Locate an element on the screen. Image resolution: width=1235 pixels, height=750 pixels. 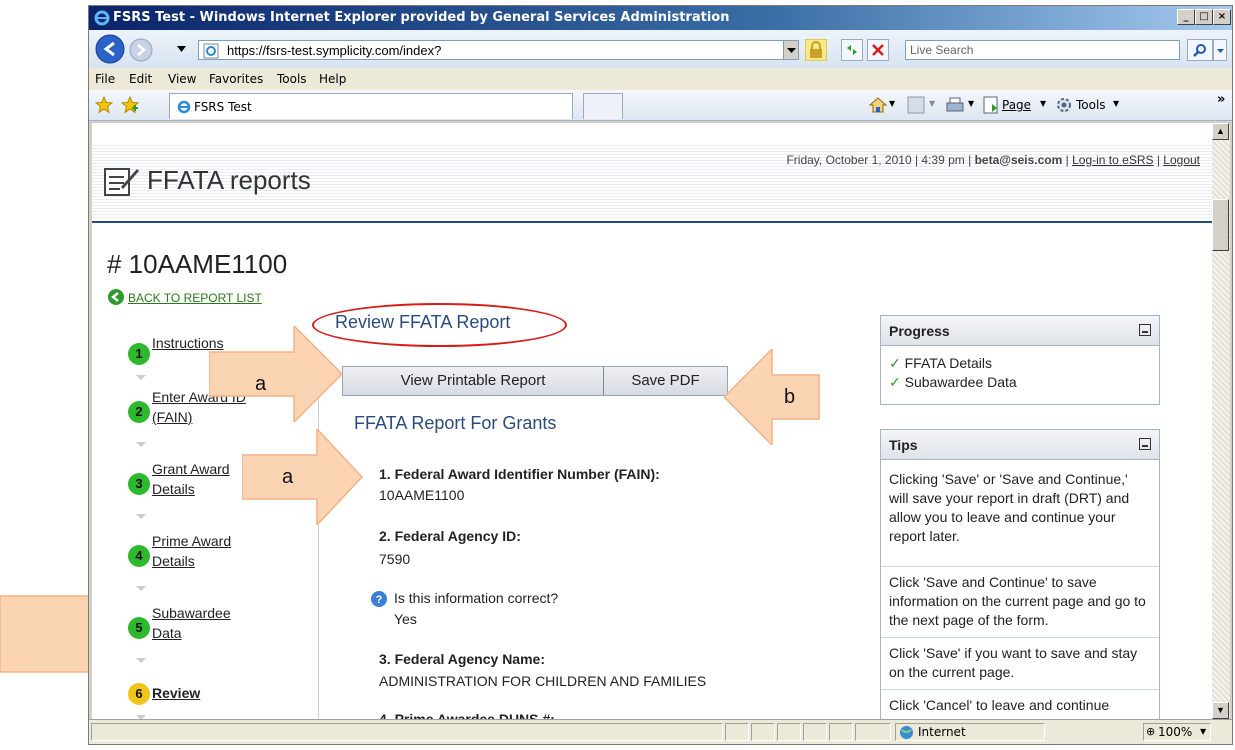
report-button-bar: View Printable Report Save PDF is located at coordinates (535, 381).